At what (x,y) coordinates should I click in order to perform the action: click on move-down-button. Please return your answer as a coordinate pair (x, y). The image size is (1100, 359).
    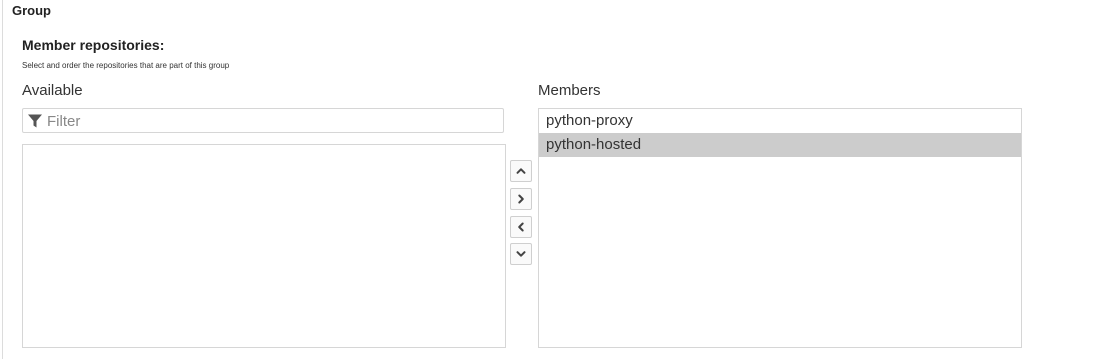
    Looking at the image, I should click on (521, 254).